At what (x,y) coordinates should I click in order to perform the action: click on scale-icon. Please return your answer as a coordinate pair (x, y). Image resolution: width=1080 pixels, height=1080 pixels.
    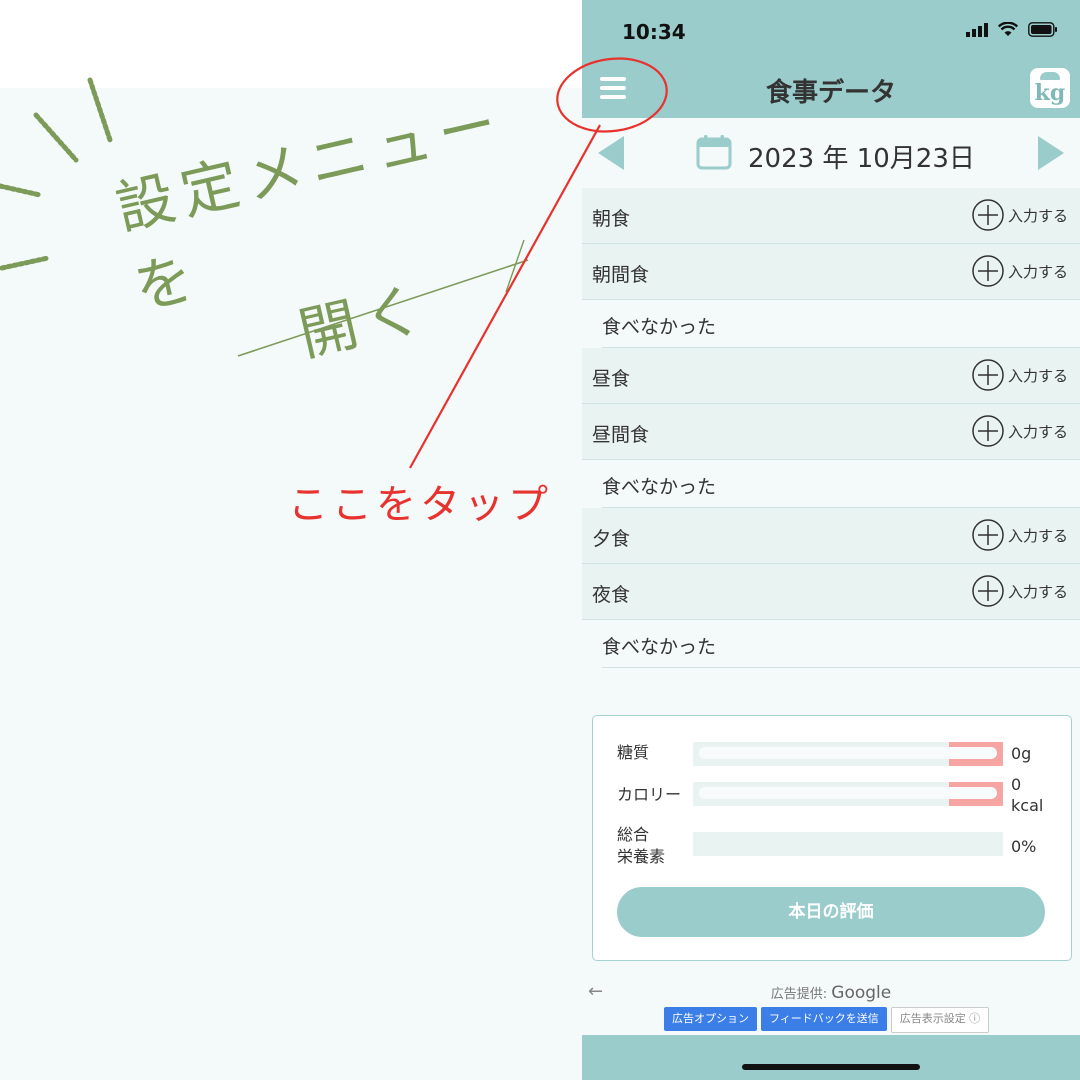
    Looking at the image, I should click on (1050, 76).